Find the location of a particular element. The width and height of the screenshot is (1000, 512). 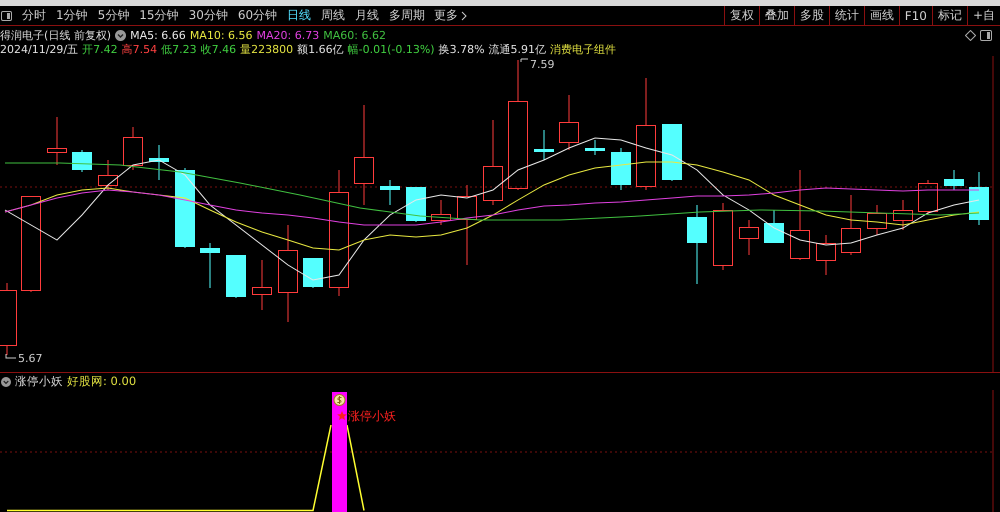

period-tab: 分时 is located at coordinates (34, 15).